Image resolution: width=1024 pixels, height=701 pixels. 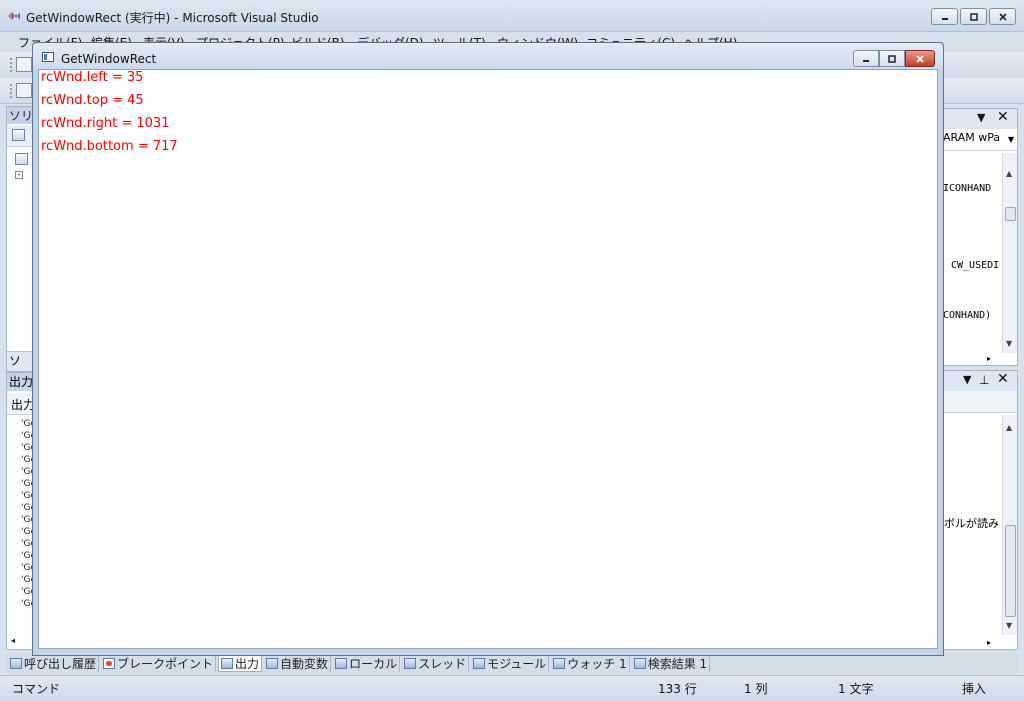 I want to click on function-combo: ARAM wPa ▼, so click(x=979, y=141).